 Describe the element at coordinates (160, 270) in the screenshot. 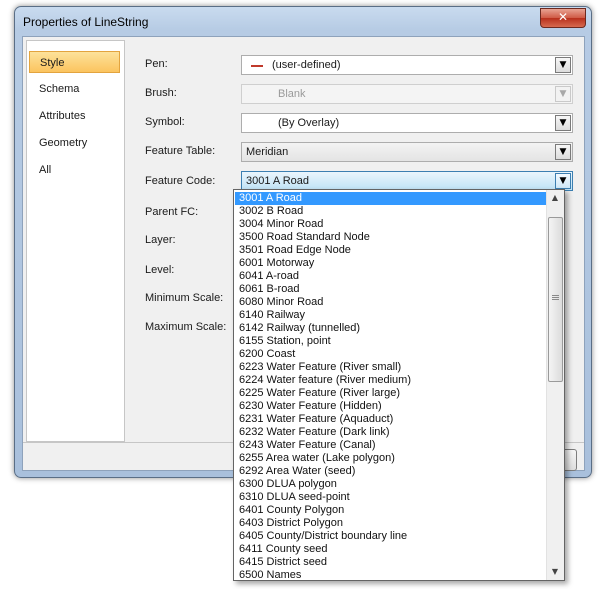

I see `level-label: Level:` at that location.